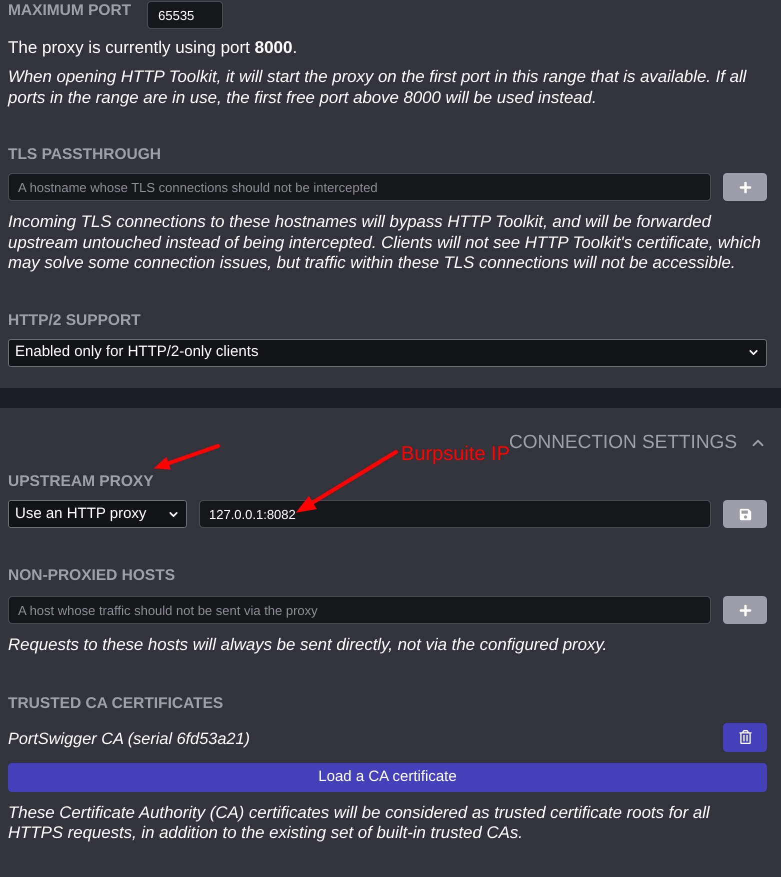  What do you see at coordinates (359, 610) in the screenshot?
I see `host-input: A host whose traffic should not be sent via the proxy` at bounding box center [359, 610].